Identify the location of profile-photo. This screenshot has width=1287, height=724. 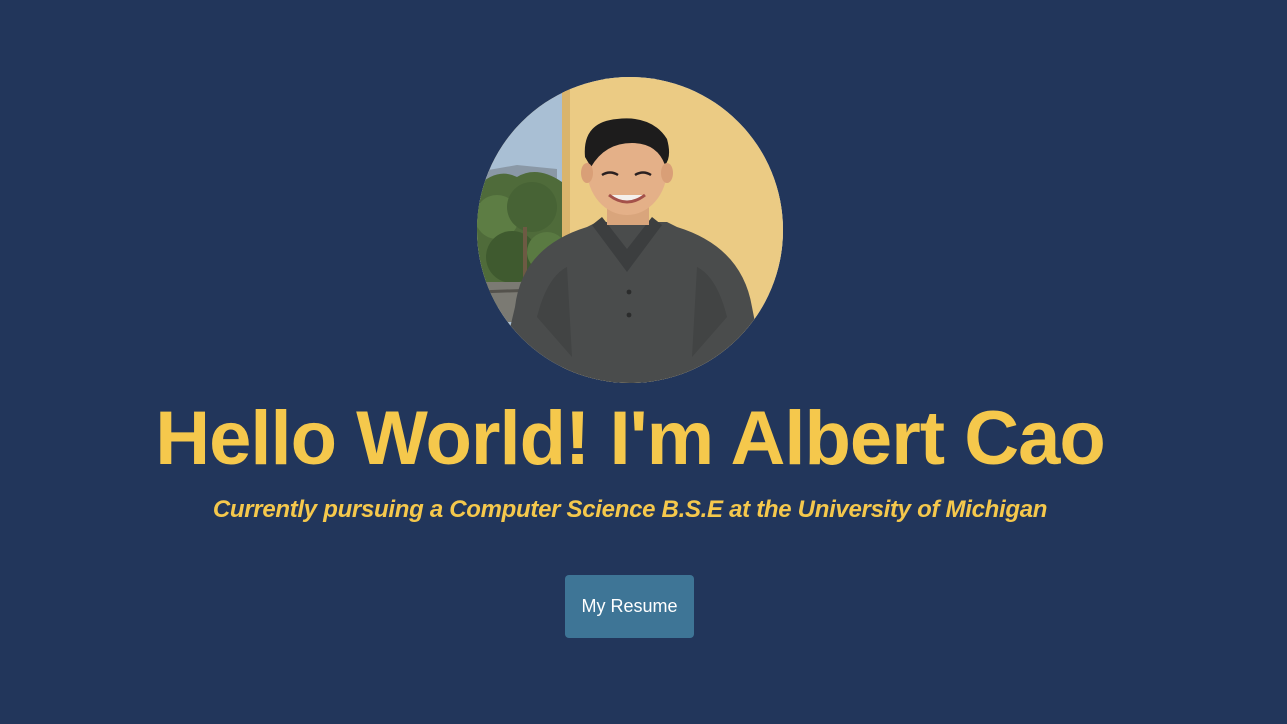
(630, 230).